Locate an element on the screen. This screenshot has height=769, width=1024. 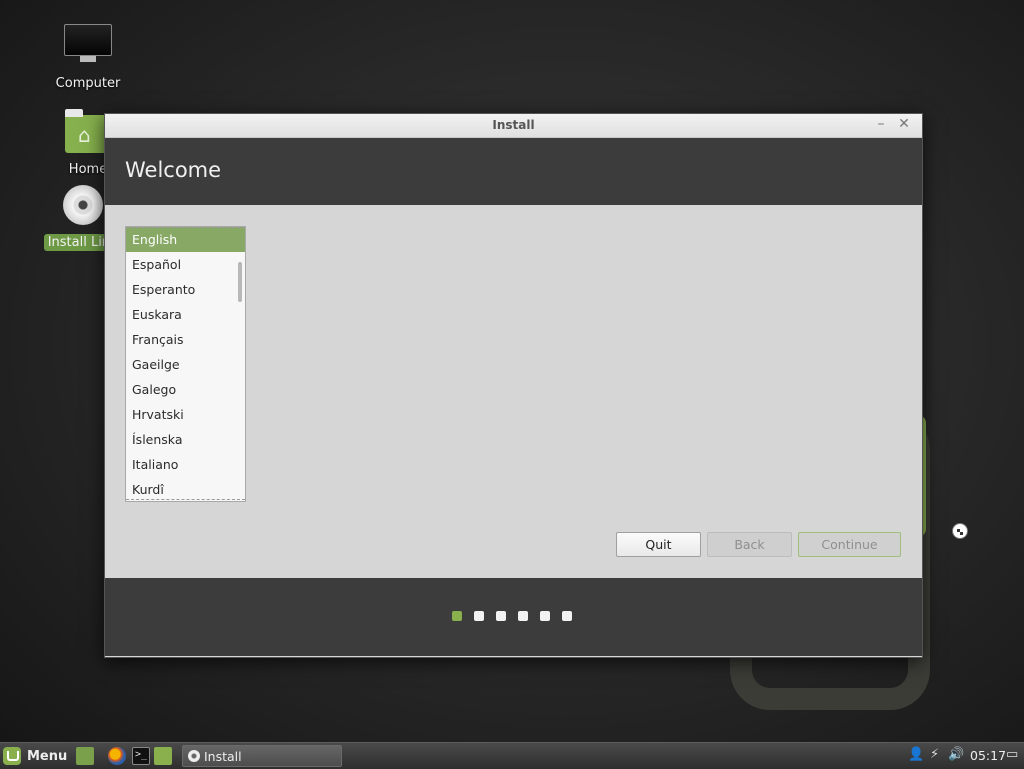
list-item: Hrvatski is located at coordinates (185, 414).